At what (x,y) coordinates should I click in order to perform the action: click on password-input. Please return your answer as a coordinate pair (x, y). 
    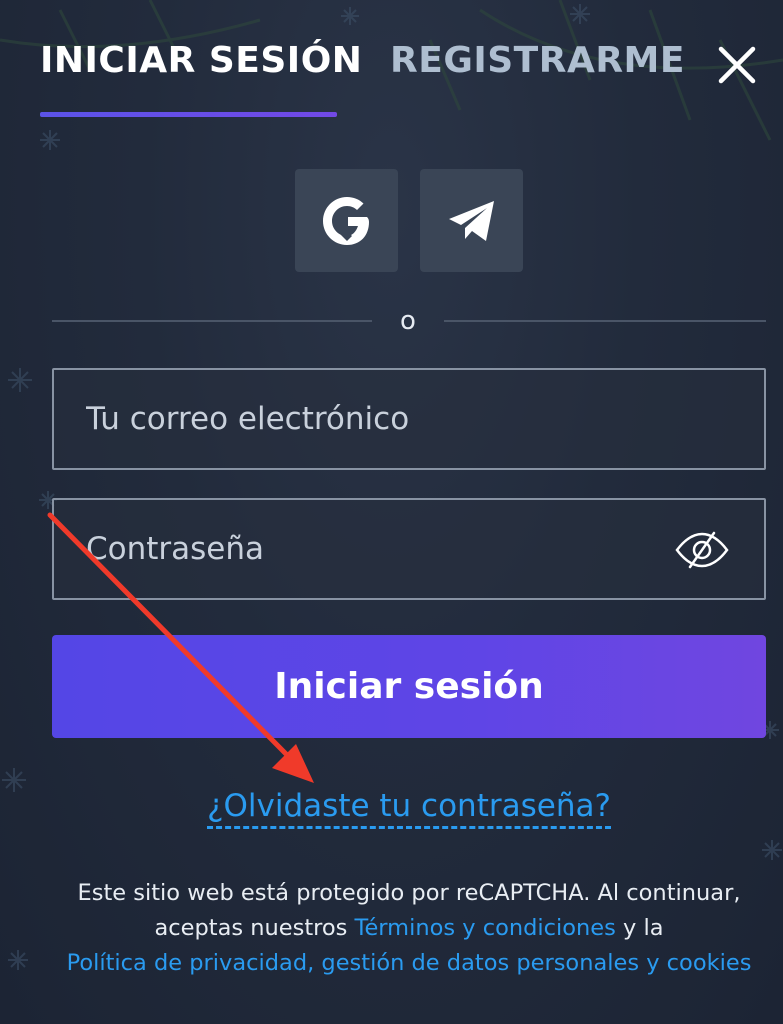
    Looking at the image, I should click on (409, 549).